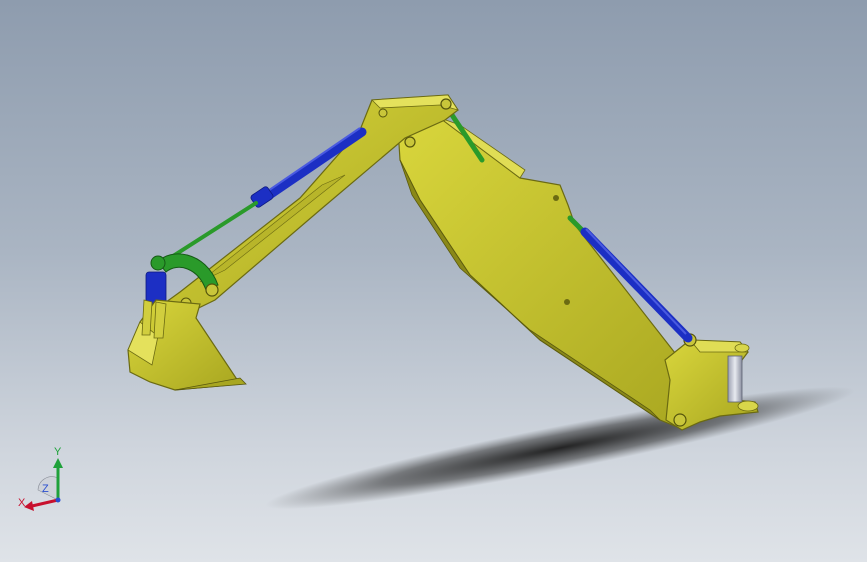  What do you see at coordinates (446, 104) in the screenshot?
I see `stick-pin-top` at bounding box center [446, 104].